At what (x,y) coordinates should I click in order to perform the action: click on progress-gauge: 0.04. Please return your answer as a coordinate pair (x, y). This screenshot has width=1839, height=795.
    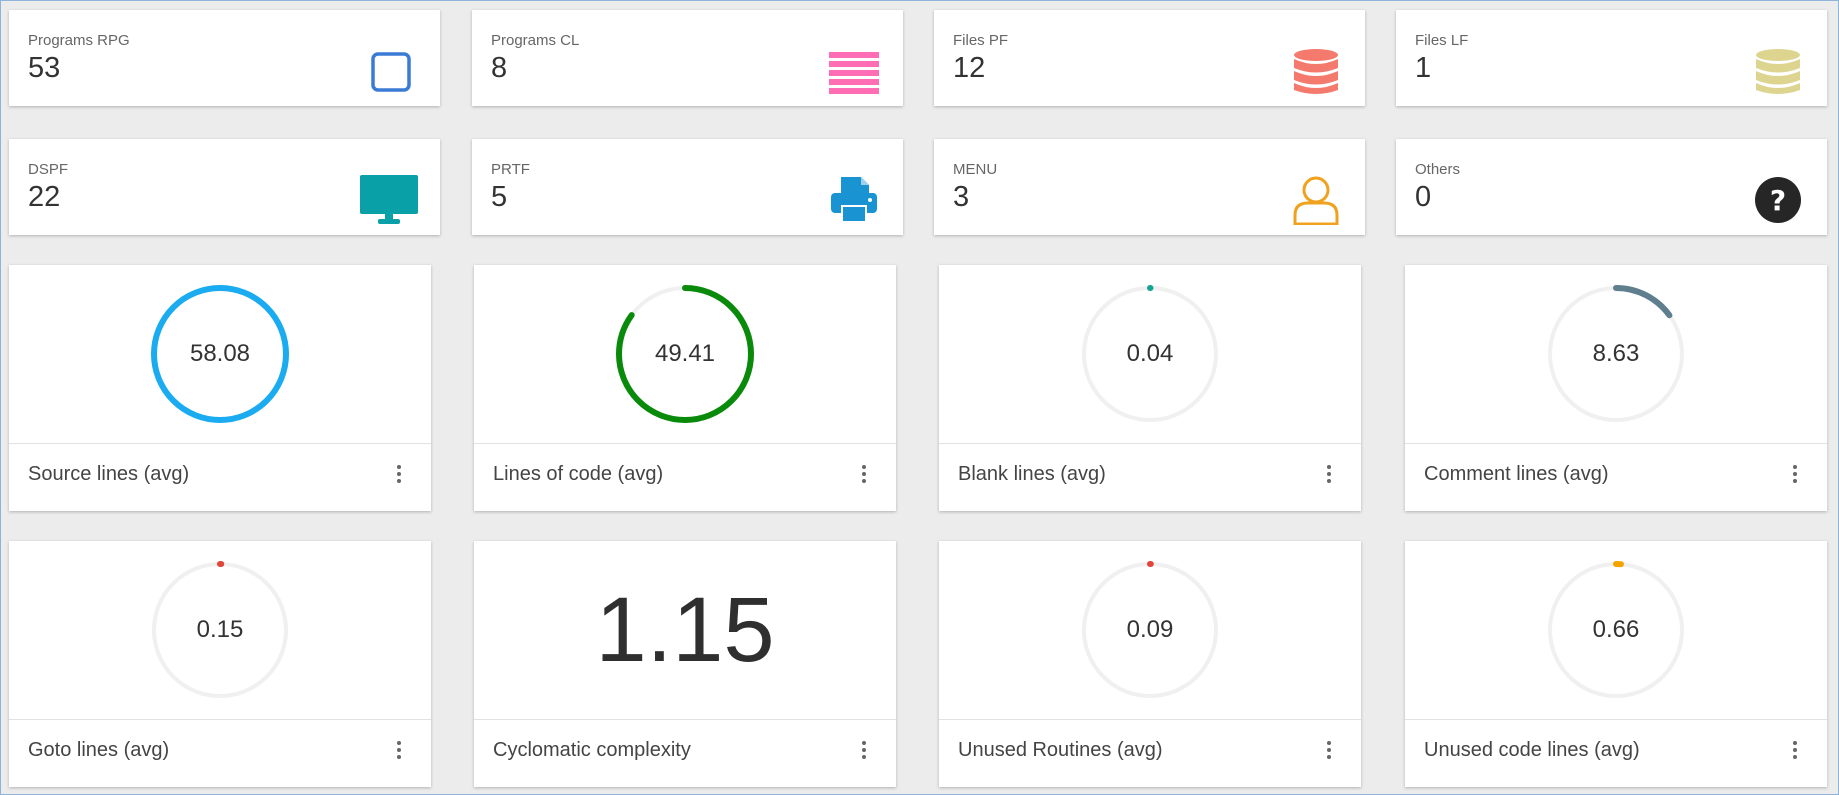
    Looking at the image, I should click on (1150, 354).